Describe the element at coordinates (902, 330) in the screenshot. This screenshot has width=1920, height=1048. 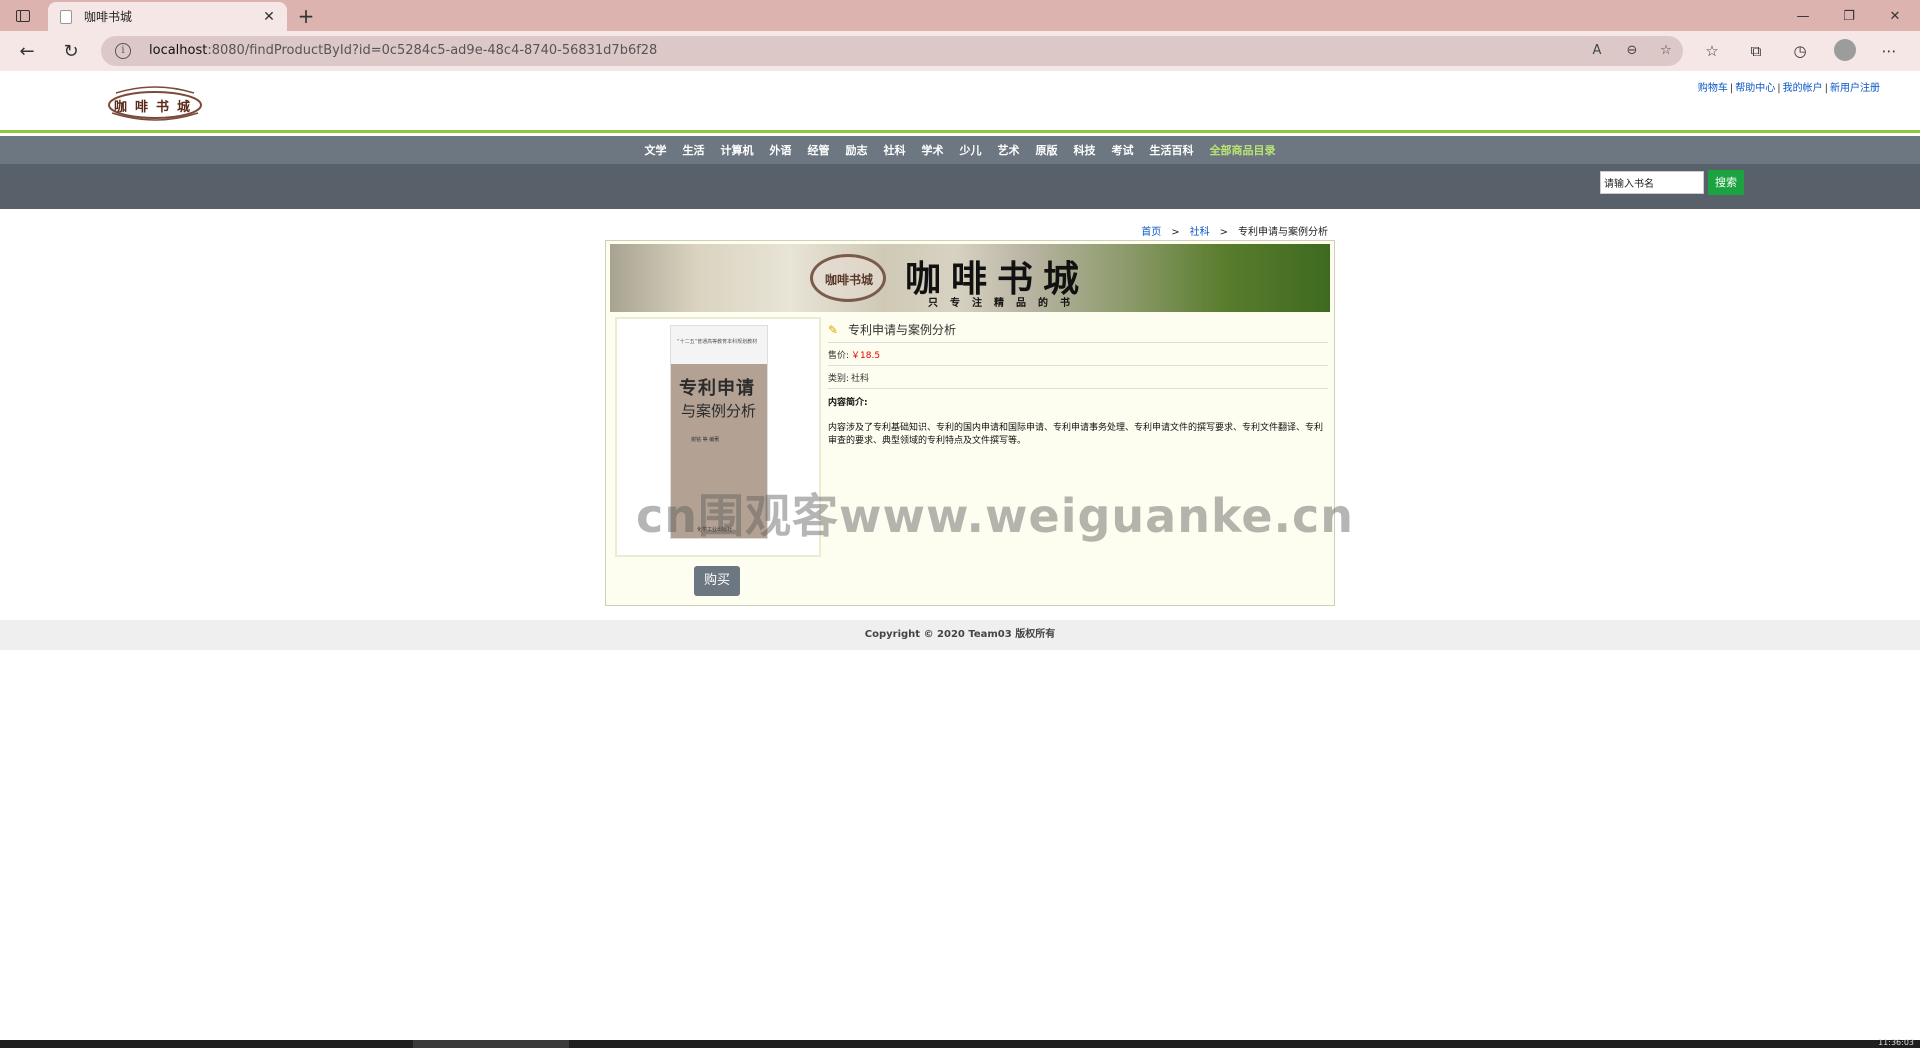
I see `product-name: 专利申请与案例分析` at that location.